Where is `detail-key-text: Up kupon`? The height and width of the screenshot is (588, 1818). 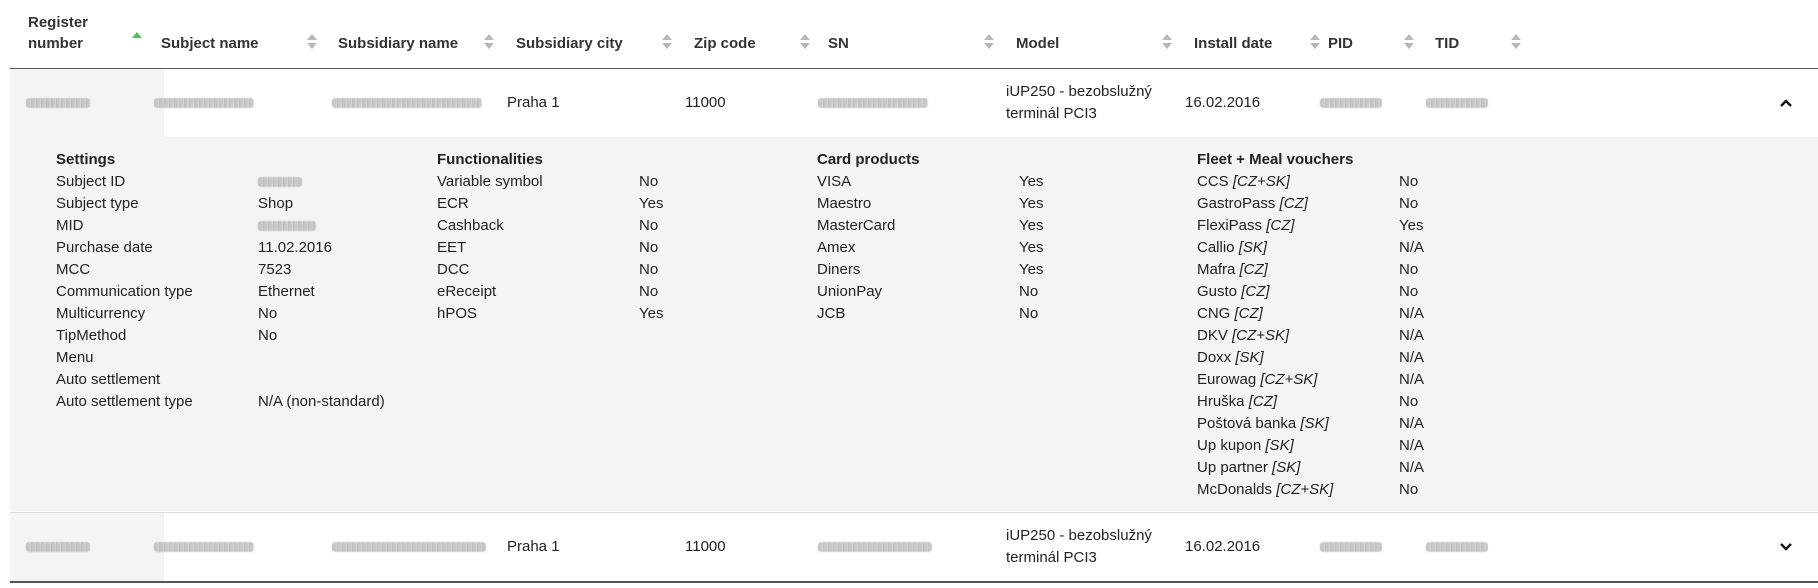
detail-key-text: Up kupon is located at coordinates (1229, 445).